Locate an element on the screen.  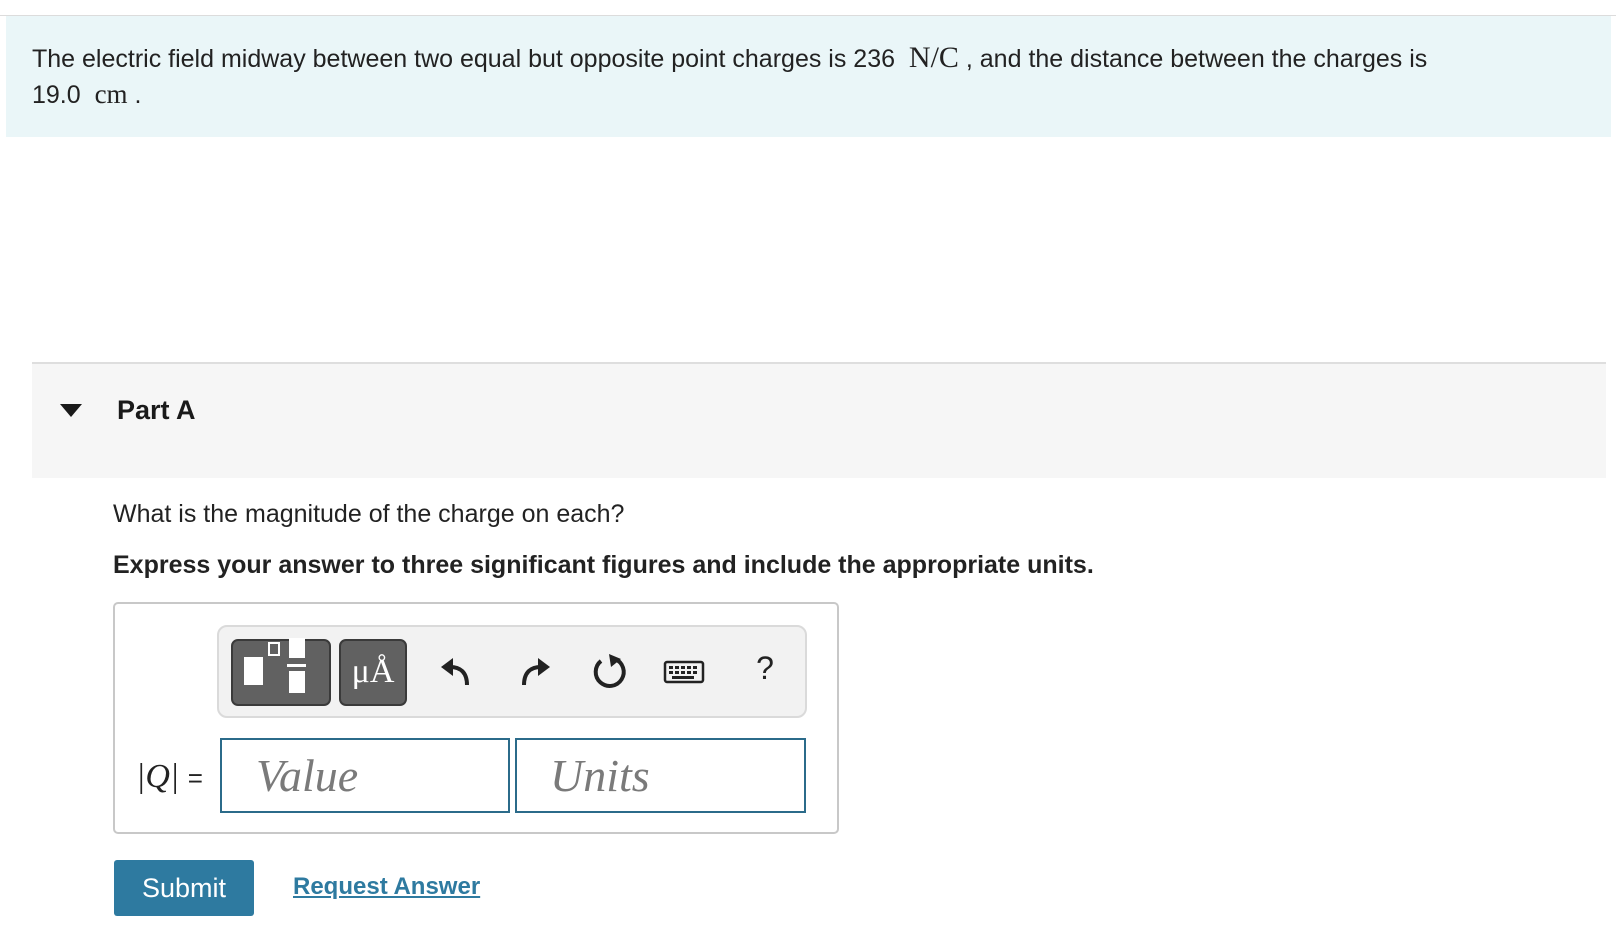
answer-variable: |Q| is located at coordinates (158, 776).